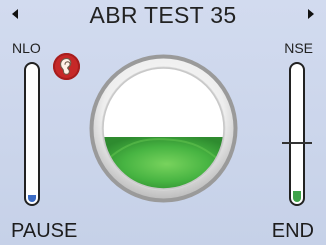 The image size is (326, 245). I want to click on header: ABR TEST 35, so click(163, 17).